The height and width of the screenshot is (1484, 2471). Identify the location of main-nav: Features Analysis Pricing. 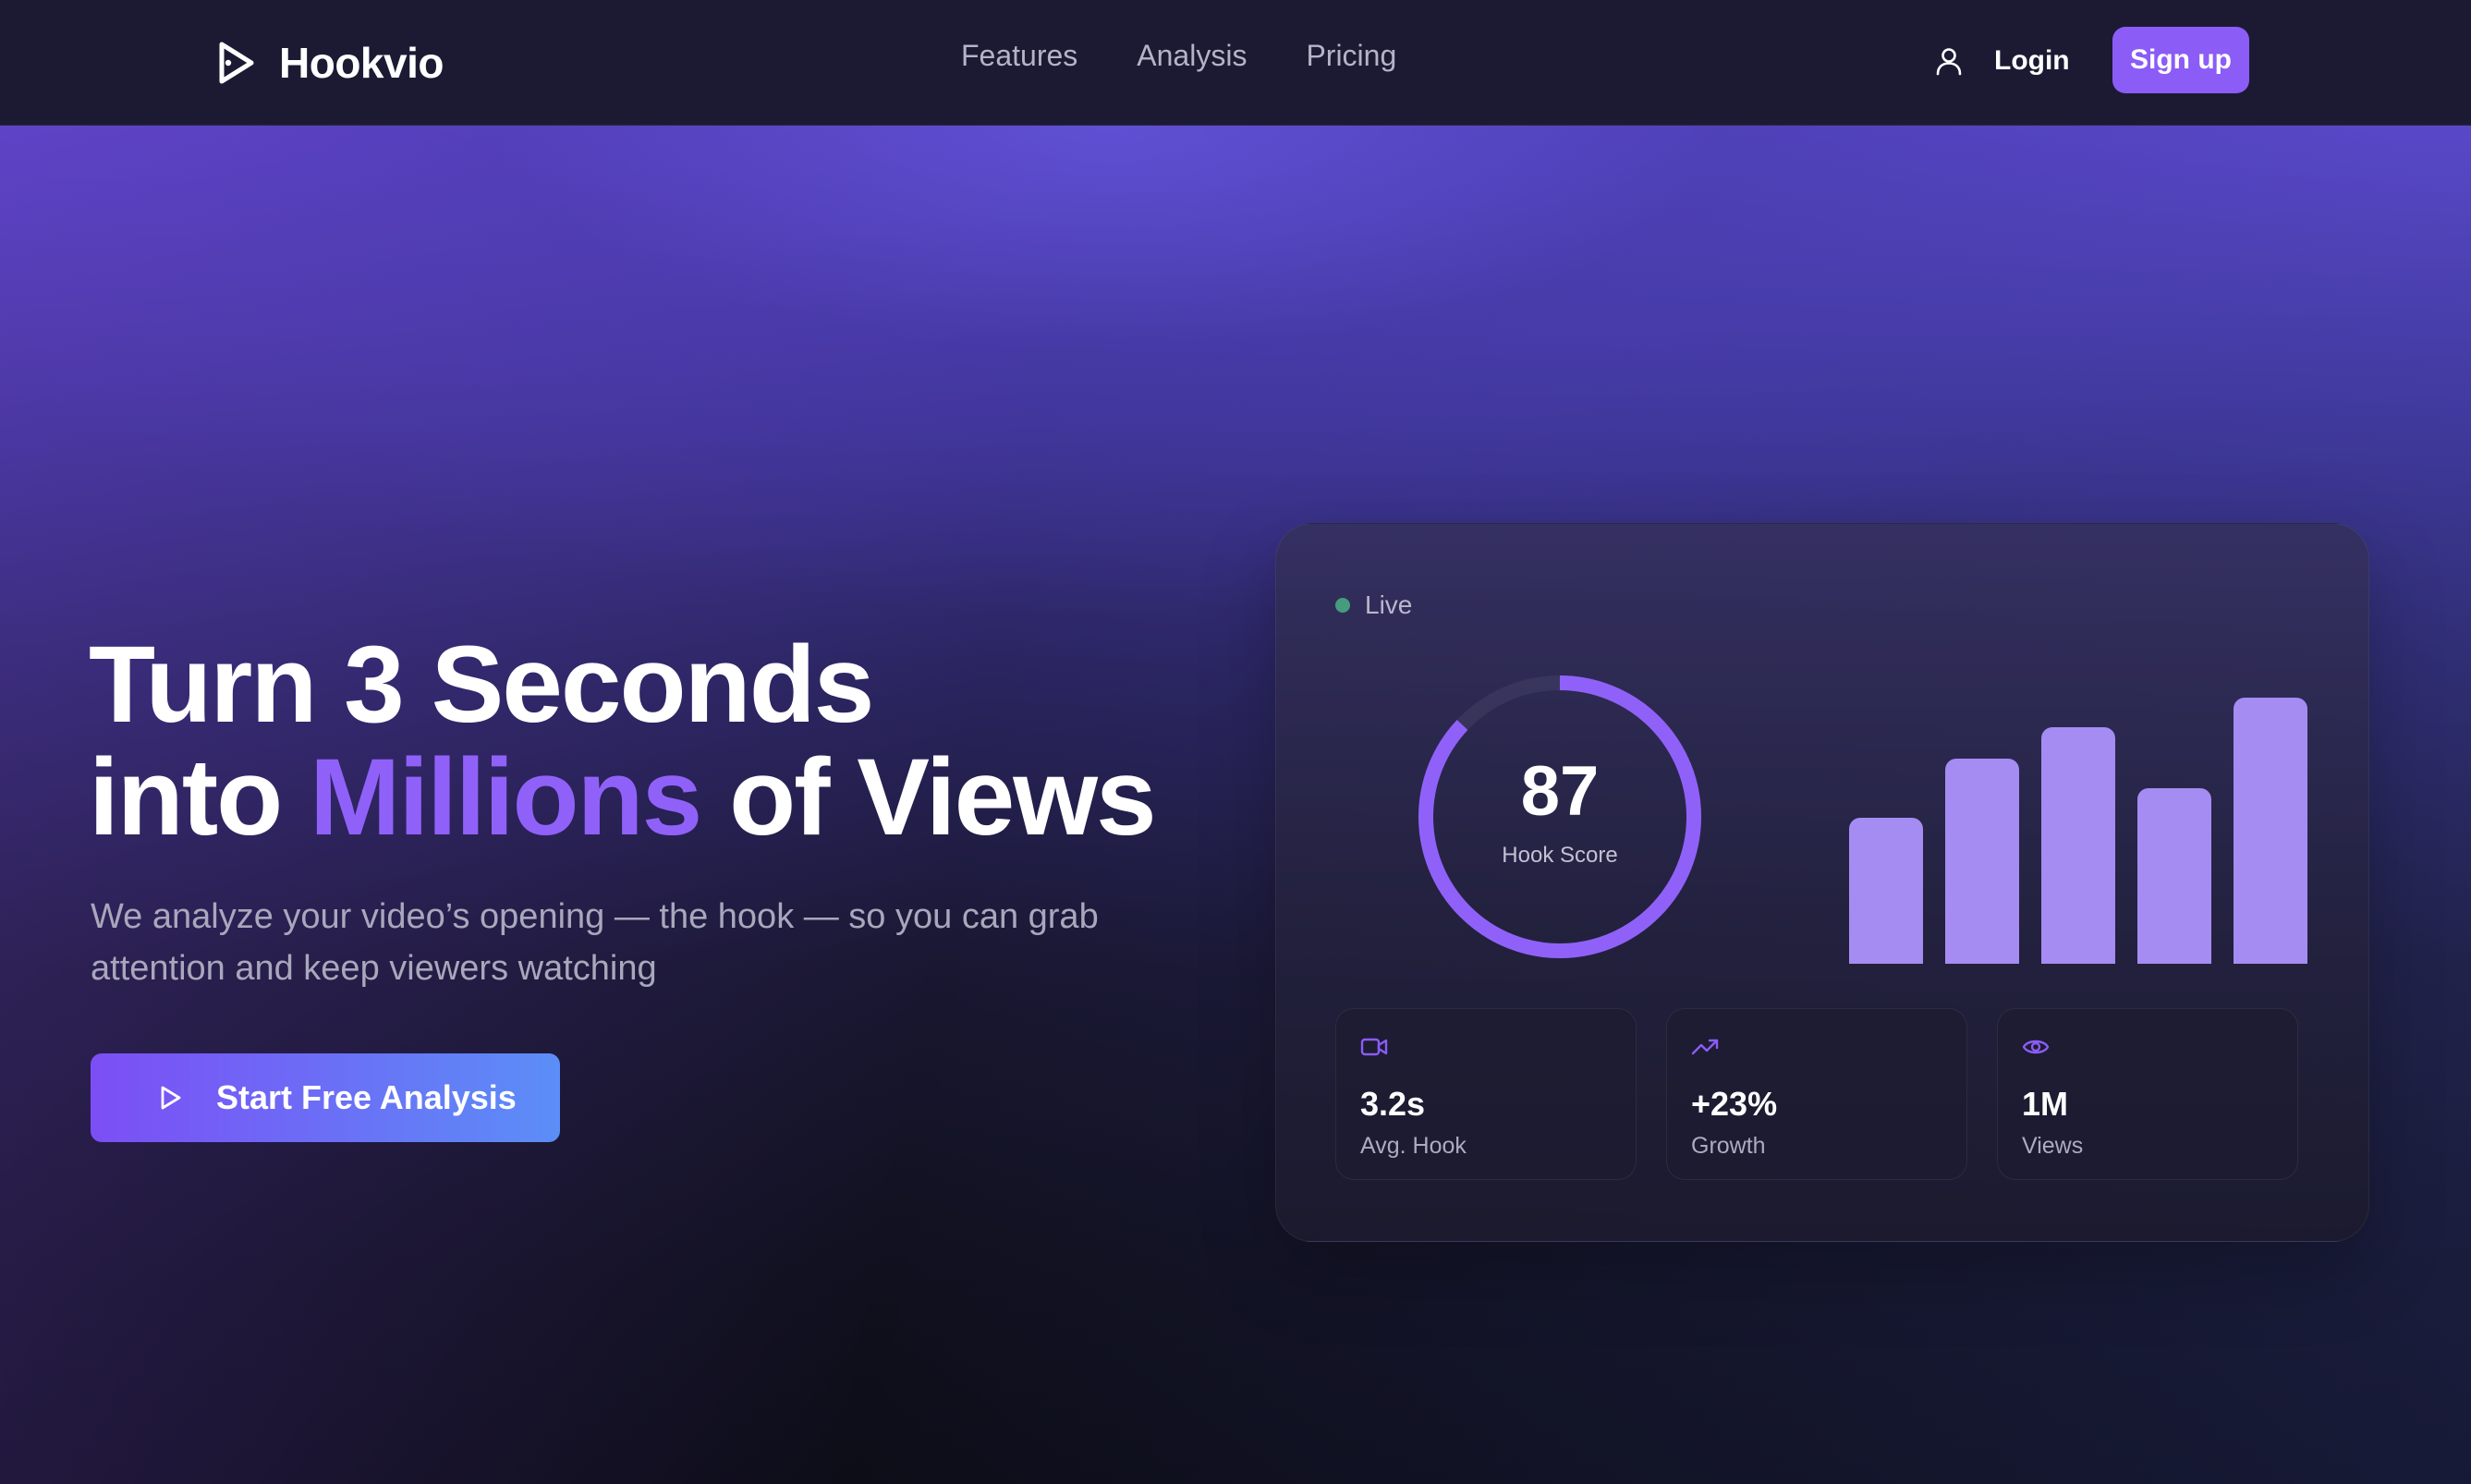
(1178, 56).